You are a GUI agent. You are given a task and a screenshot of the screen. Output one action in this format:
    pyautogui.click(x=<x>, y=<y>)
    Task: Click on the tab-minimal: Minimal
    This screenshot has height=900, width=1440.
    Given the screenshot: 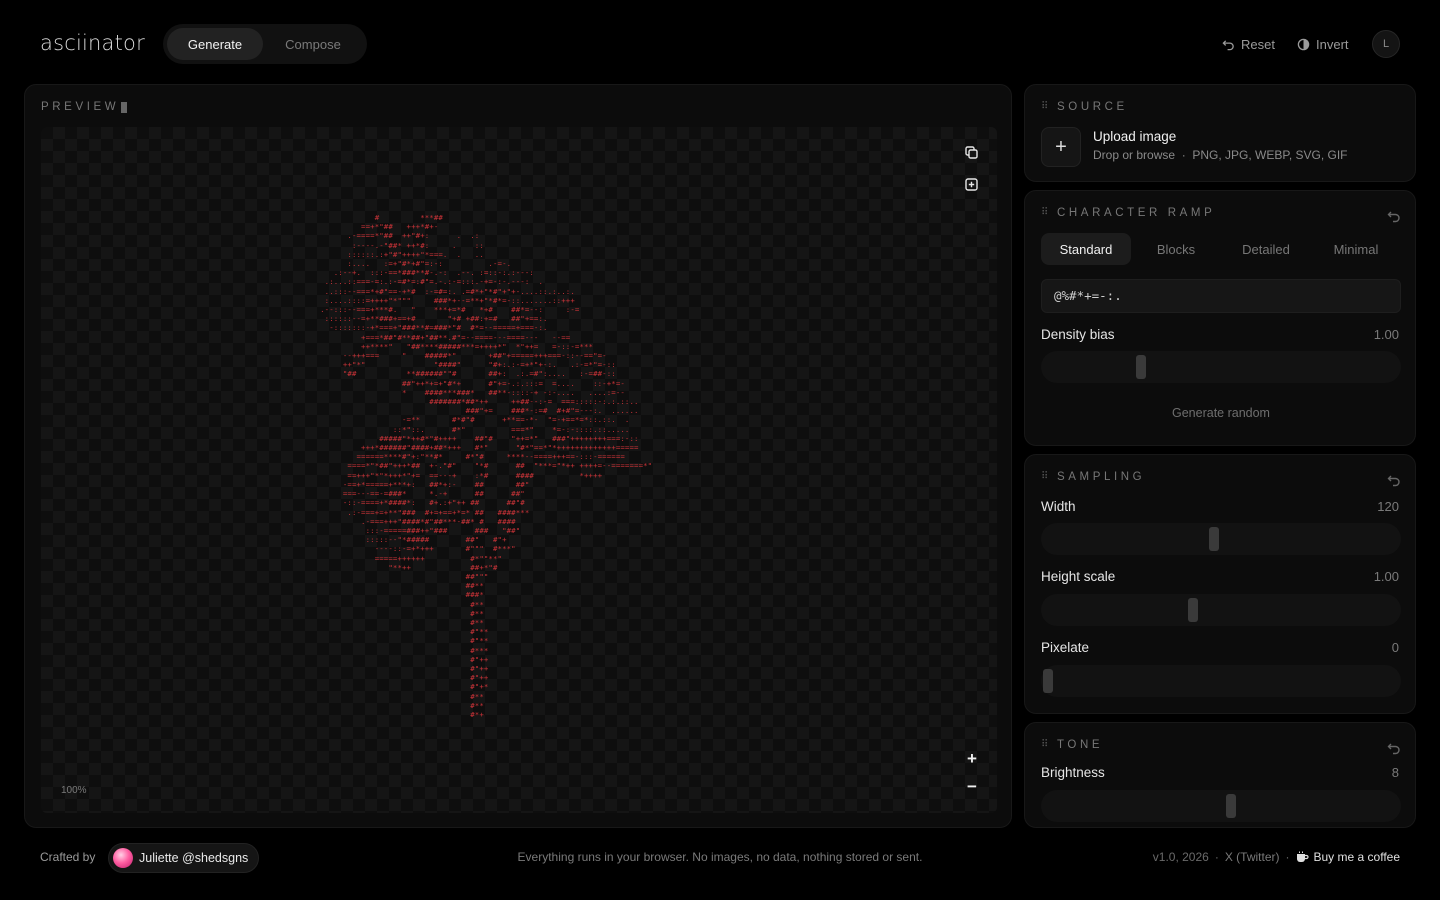 What is the action you would take?
    pyautogui.click(x=1356, y=249)
    